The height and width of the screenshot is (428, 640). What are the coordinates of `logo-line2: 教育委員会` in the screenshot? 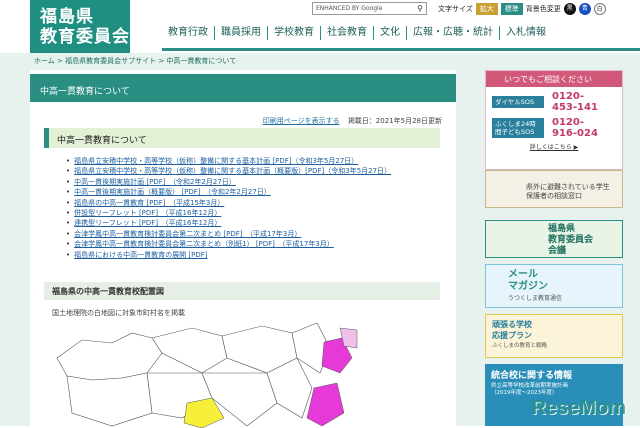 It's located at (85, 37).